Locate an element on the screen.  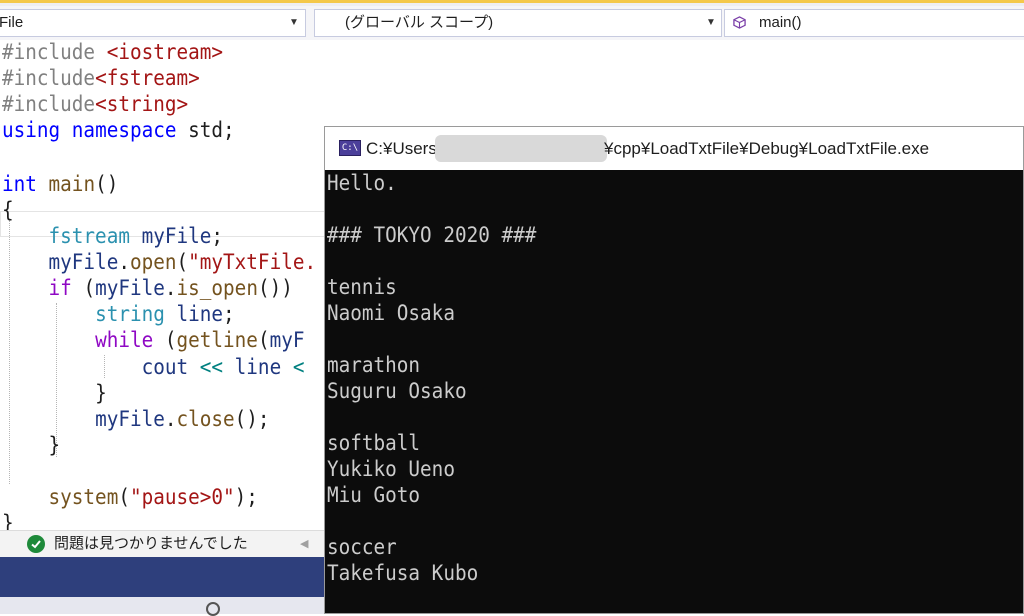
output-panel-header is located at coordinates (165, 577).